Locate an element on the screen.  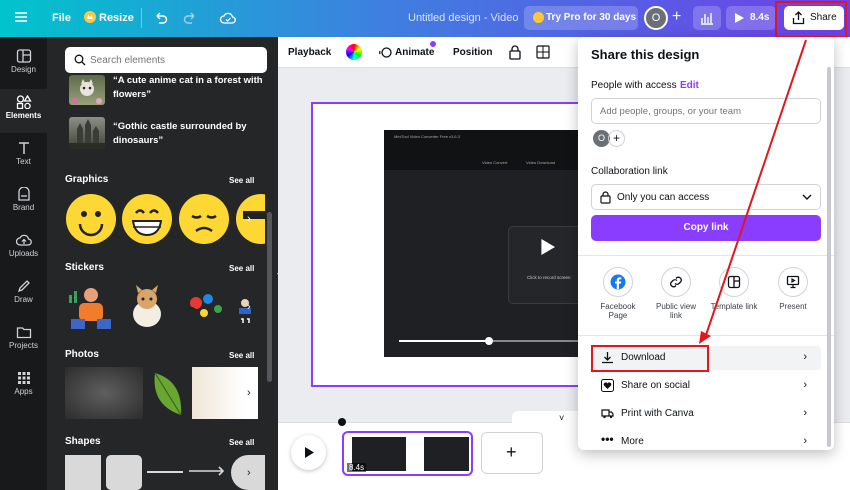
shape-square is located at coordinates (83, 472).